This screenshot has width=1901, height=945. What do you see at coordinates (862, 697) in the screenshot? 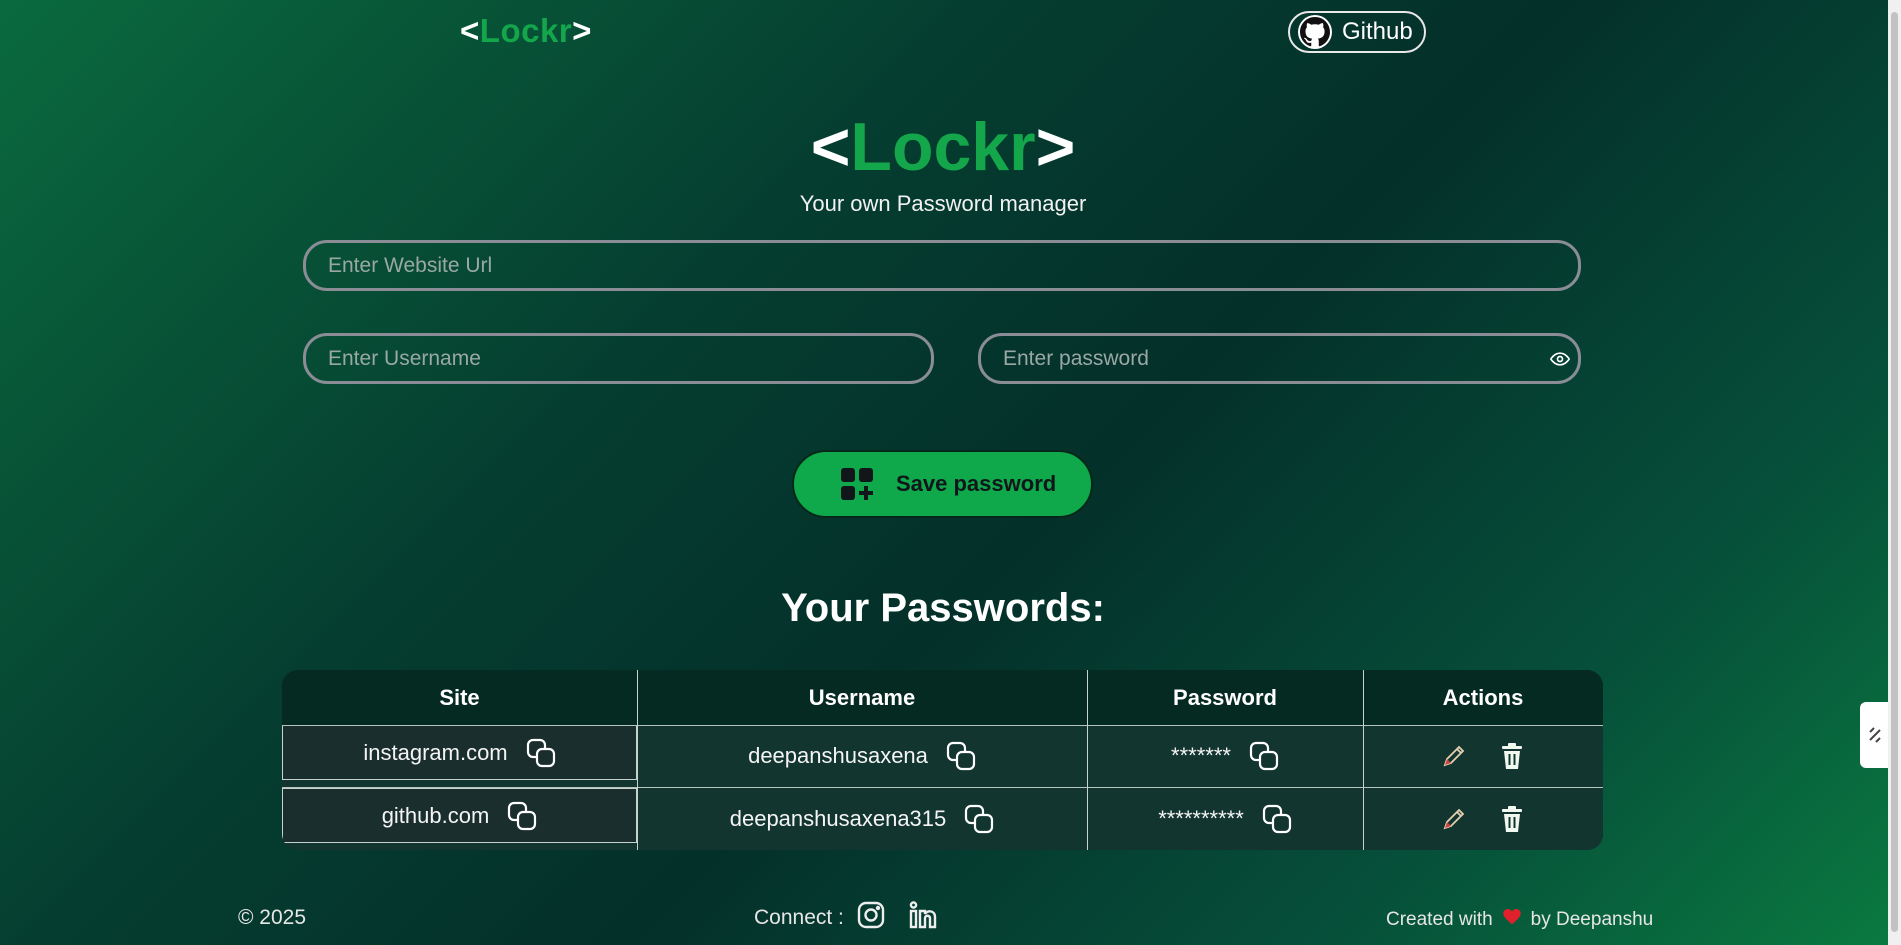
I see `column-header-username: Username` at bounding box center [862, 697].